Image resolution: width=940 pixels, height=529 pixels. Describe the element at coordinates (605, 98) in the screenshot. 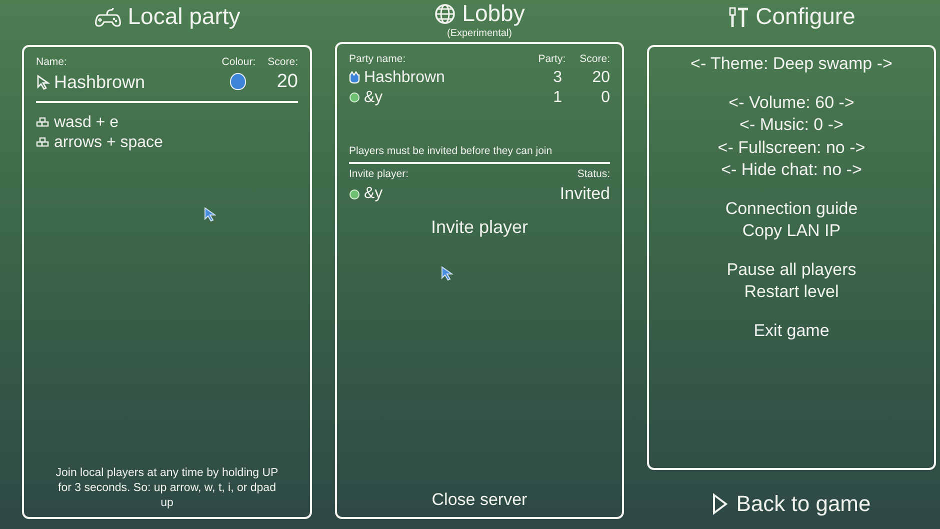

I see `player-score: 0` at that location.